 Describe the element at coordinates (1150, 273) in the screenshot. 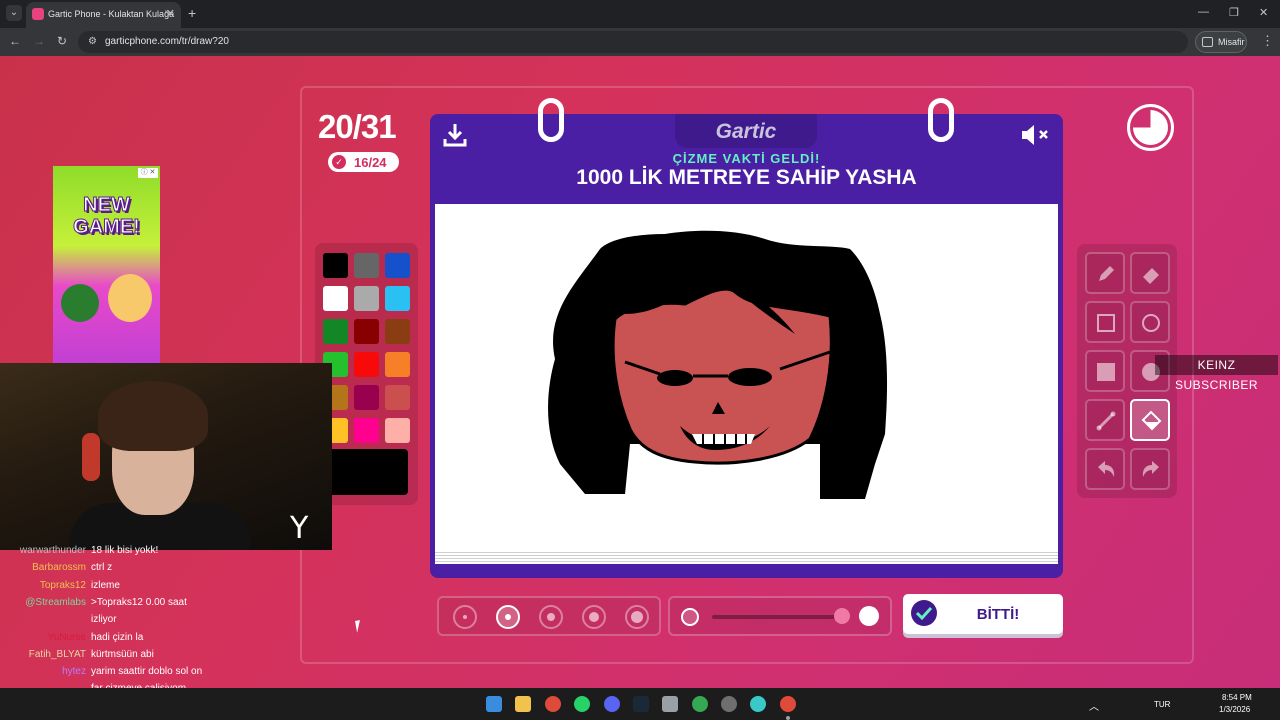

I see `eraser-icon` at that location.